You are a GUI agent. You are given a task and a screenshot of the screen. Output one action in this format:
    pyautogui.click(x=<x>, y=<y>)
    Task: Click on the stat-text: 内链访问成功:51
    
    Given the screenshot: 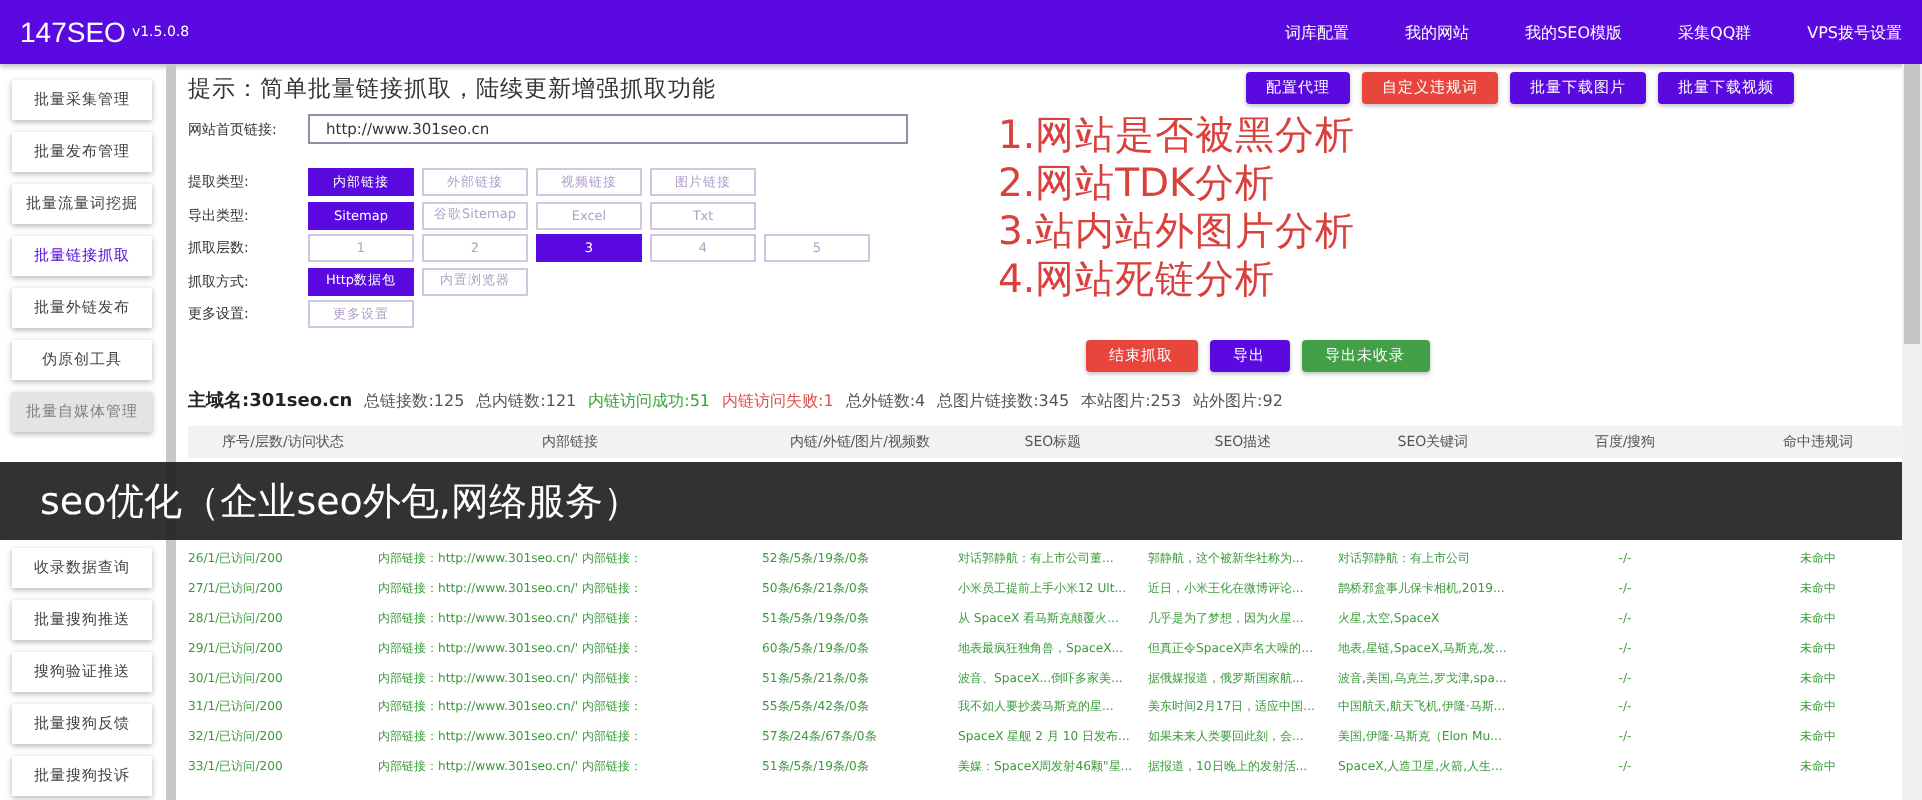 What is the action you would take?
    pyautogui.click(x=649, y=401)
    